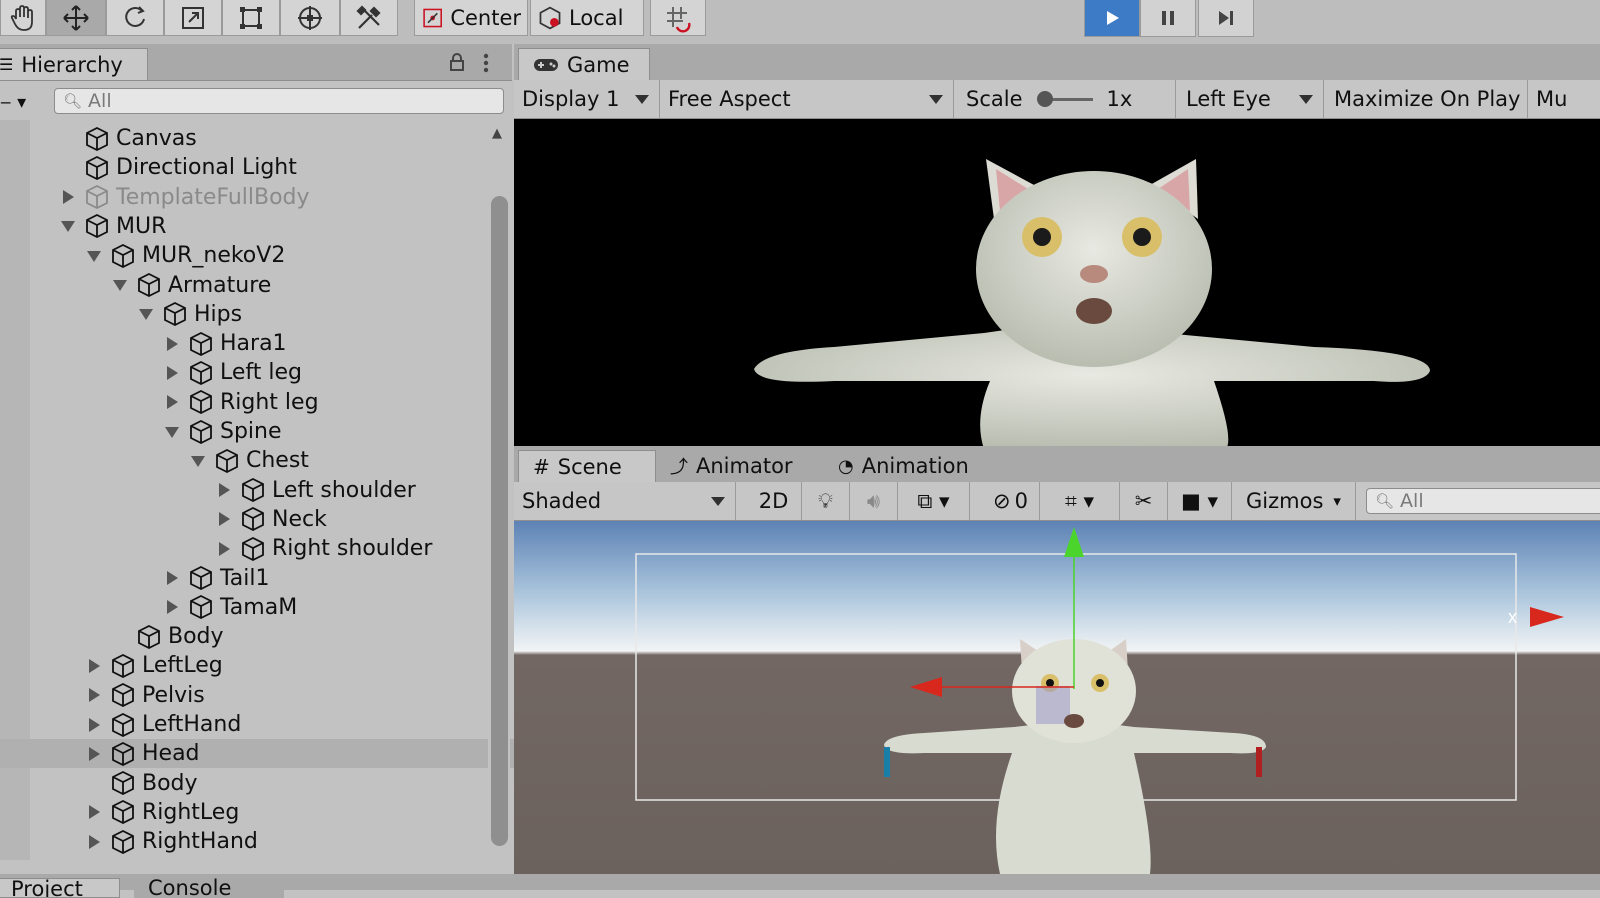 The width and height of the screenshot is (1600, 898). I want to click on hierarchy-item: MUR, so click(273, 226).